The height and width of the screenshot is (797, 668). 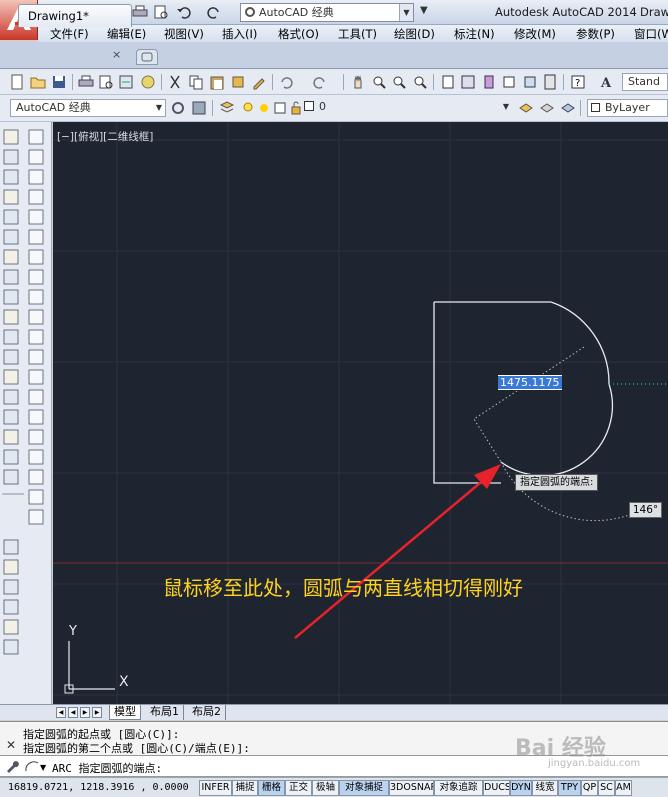 What do you see at coordinates (36, 197) in the screenshot?
I see `polygon-icon` at bounding box center [36, 197].